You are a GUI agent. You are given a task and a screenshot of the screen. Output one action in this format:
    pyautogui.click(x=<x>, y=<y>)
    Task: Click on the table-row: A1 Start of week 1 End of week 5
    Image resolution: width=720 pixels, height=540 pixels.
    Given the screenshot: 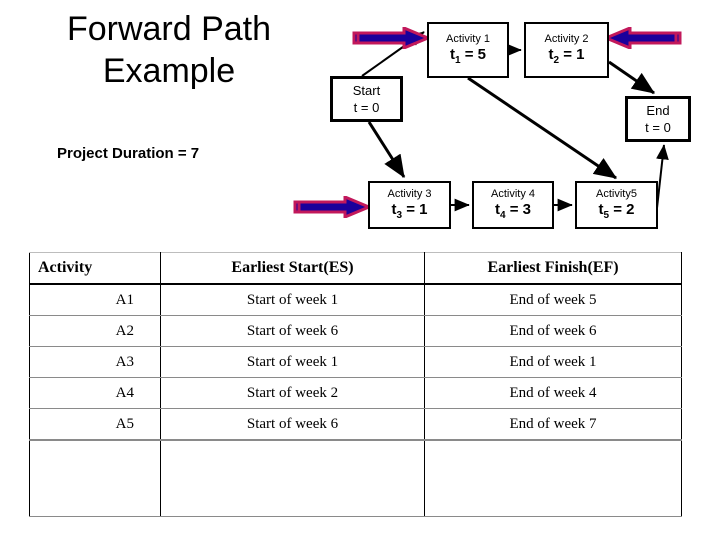 What is the action you would take?
    pyautogui.click(x=355, y=299)
    